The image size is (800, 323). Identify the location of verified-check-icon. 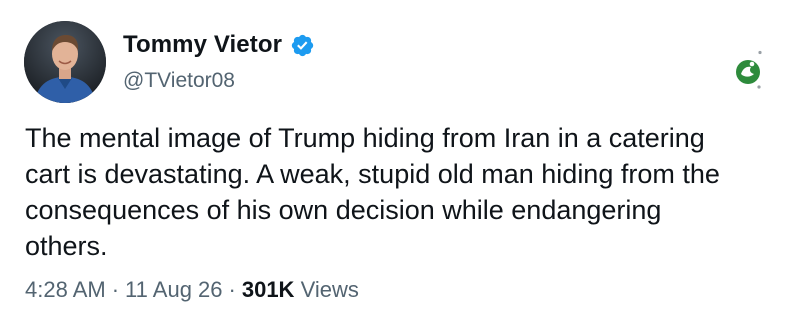
(302, 45).